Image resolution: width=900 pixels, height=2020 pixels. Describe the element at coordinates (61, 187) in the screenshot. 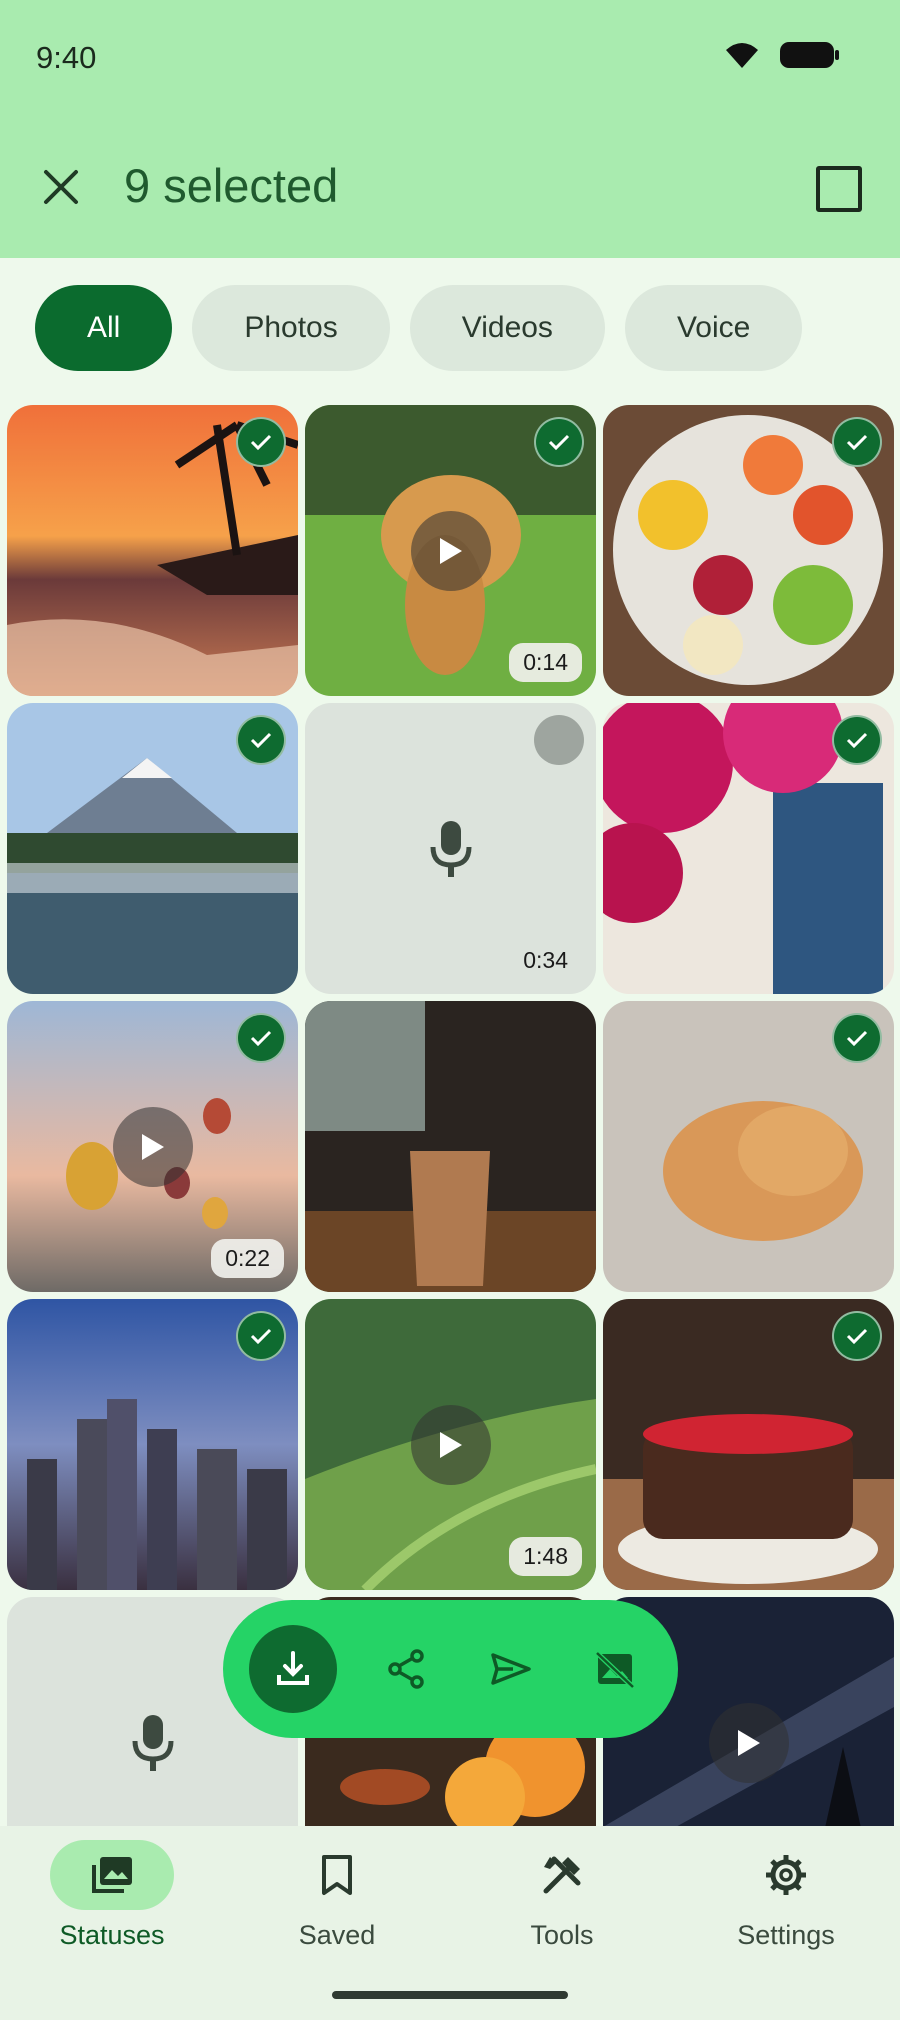

I see `close-icon` at that location.